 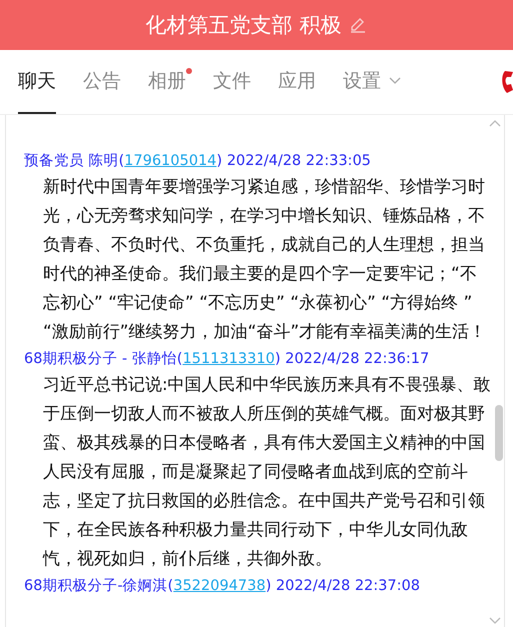 I want to click on tab: 应用, so click(x=297, y=82).